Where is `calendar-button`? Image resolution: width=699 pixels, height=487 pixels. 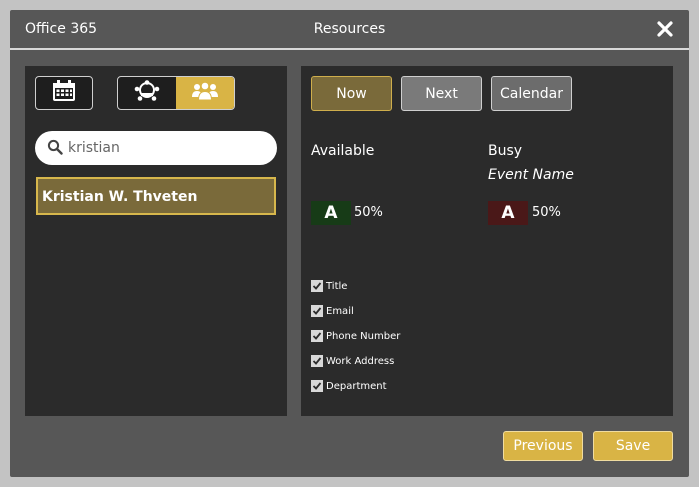
calendar-button is located at coordinates (64, 93).